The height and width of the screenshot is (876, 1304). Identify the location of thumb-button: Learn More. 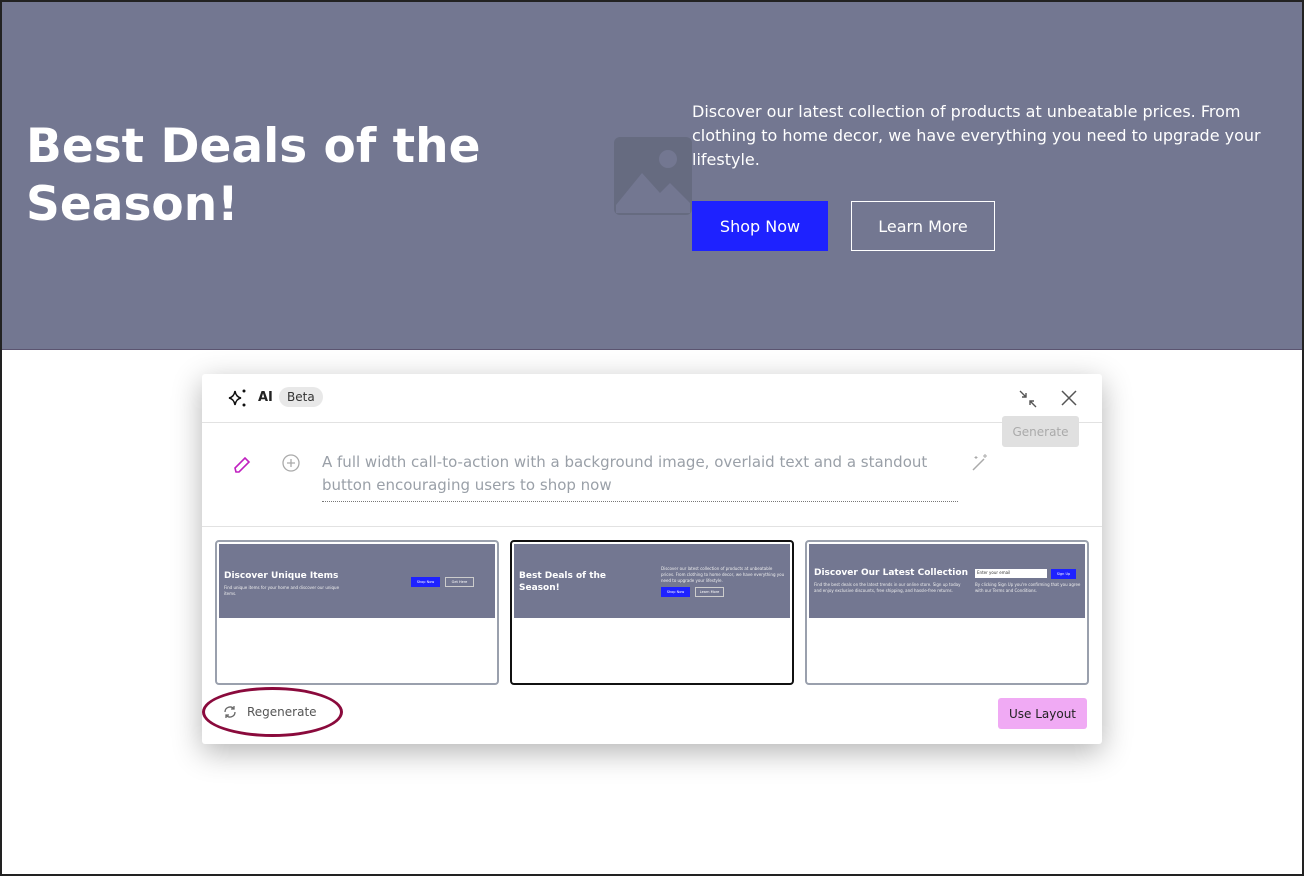
(709, 592).